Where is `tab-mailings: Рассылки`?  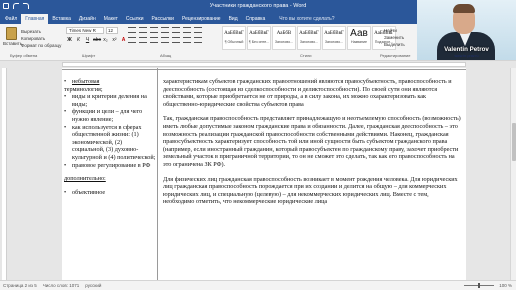
tab-mailings: Рассылки is located at coordinates (163, 19).